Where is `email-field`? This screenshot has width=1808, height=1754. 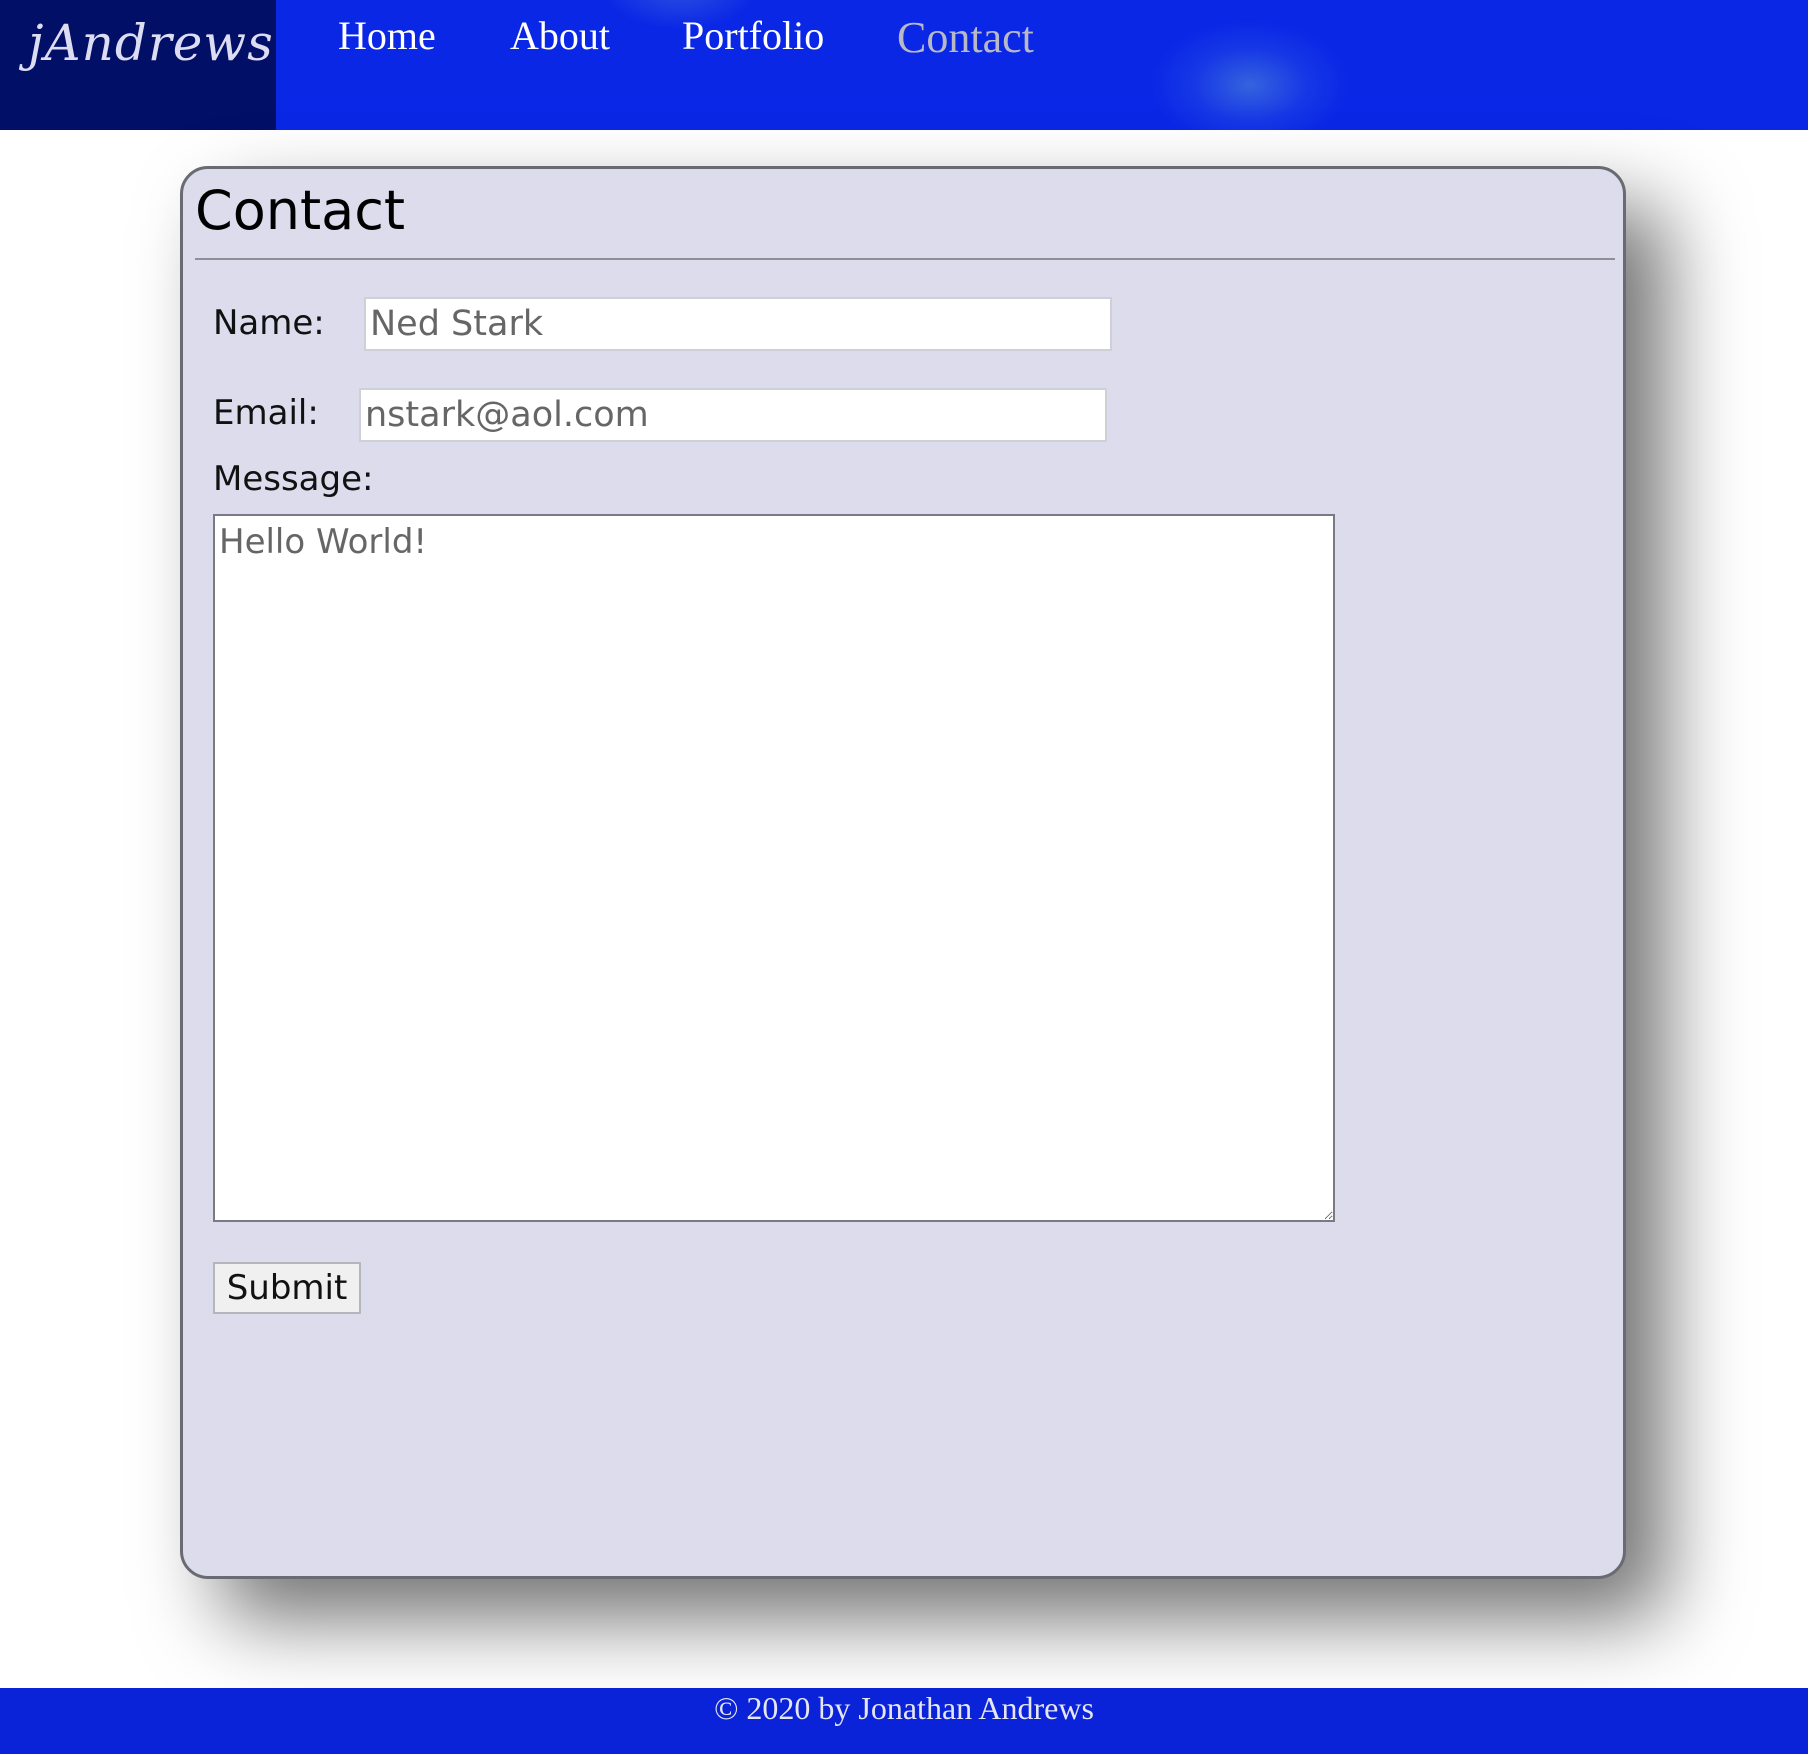
email-field is located at coordinates (733, 415).